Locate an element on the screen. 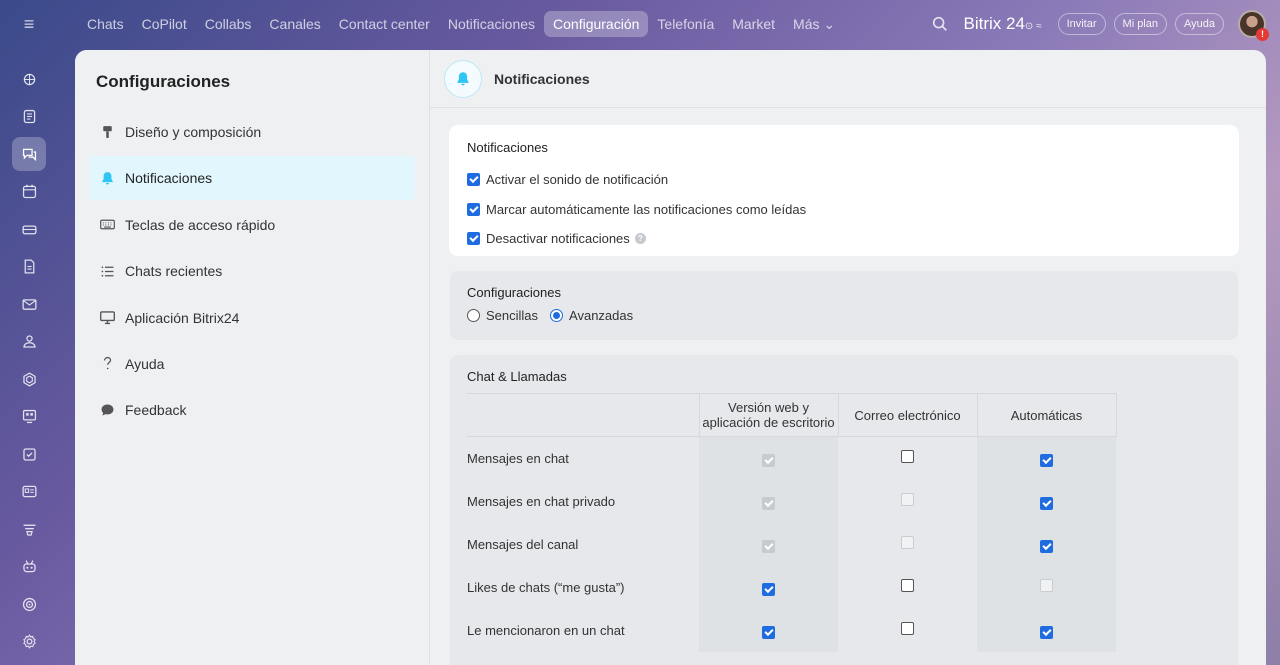 This screenshot has width=1280, height=665. rail-settings-icon is located at coordinates (29, 642).